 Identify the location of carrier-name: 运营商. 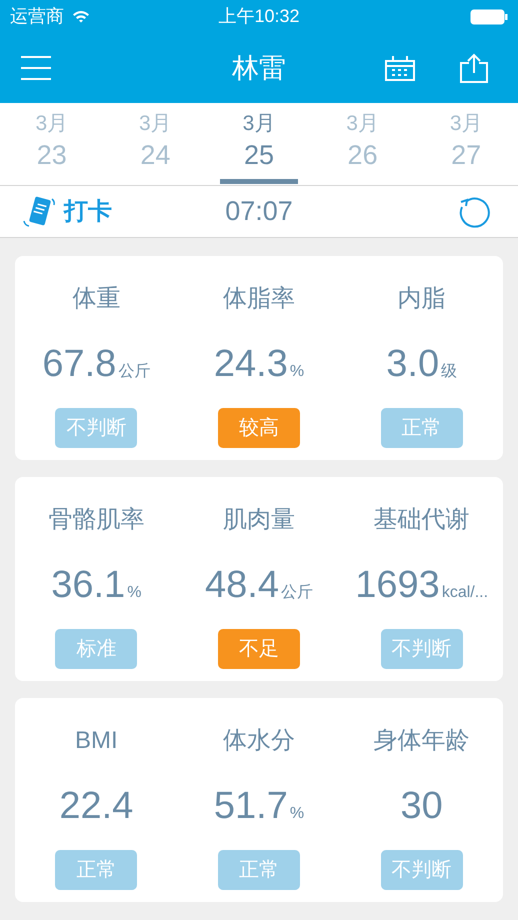
(37, 16).